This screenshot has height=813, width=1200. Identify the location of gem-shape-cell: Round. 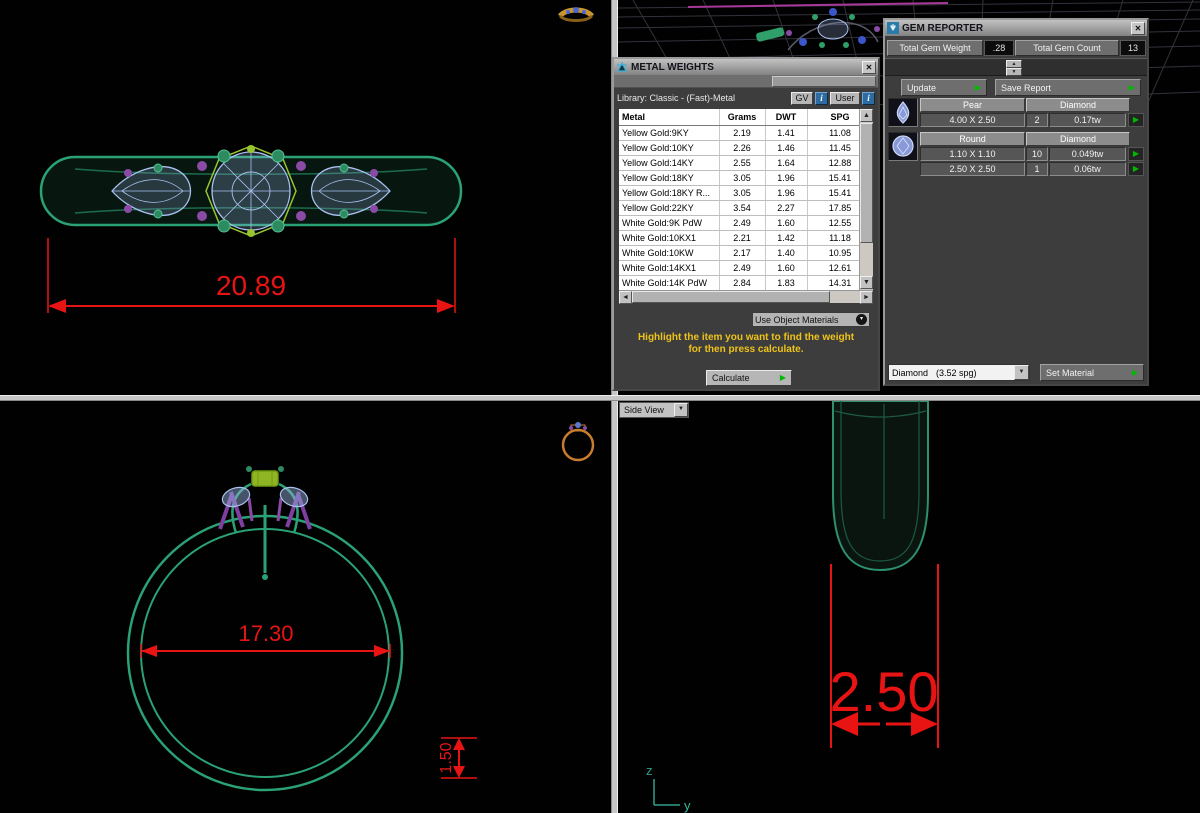
(972, 139).